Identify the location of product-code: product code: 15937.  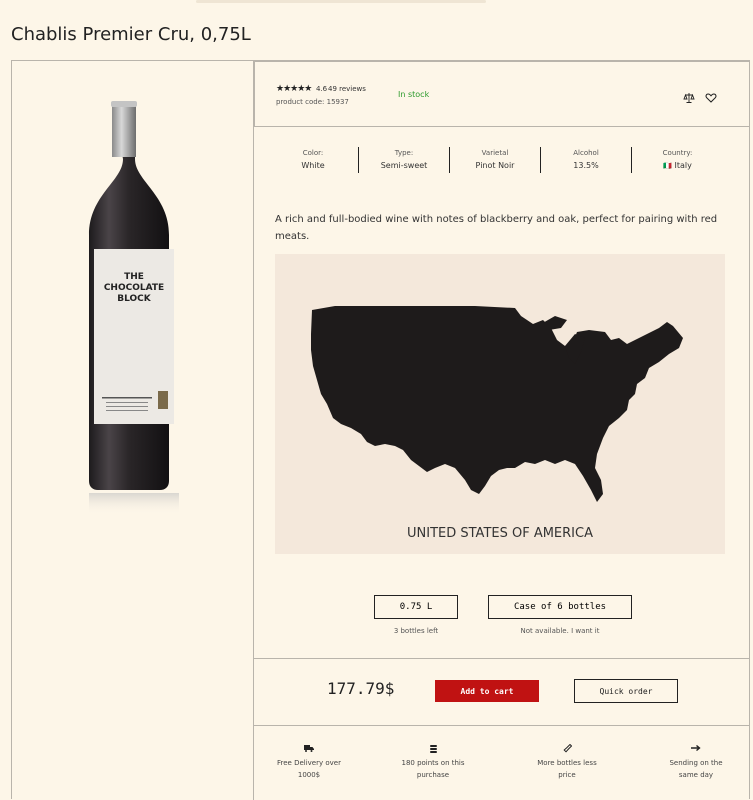
(312, 102).